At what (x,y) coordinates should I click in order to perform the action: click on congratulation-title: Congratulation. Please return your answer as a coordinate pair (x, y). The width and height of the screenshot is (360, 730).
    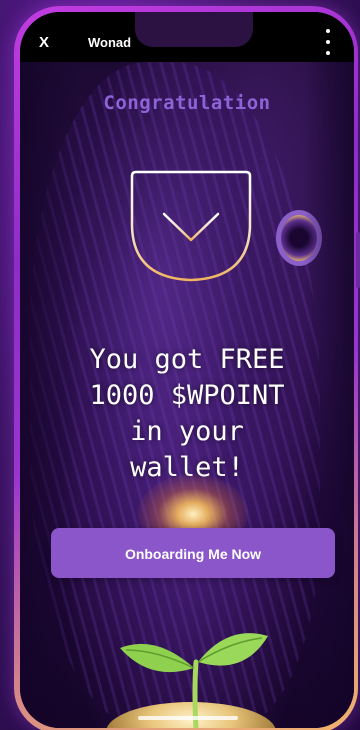
    Looking at the image, I should click on (187, 103).